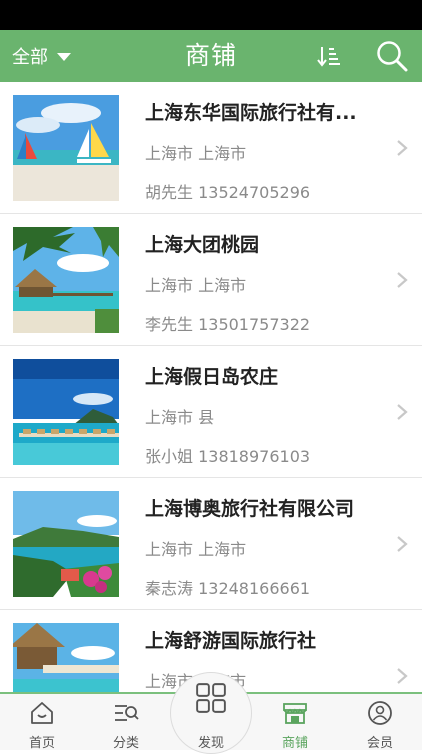 Image resolution: width=422 pixels, height=754 pixels. Describe the element at coordinates (64, 57) in the screenshot. I see `dropdown-caret-icon` at that location.